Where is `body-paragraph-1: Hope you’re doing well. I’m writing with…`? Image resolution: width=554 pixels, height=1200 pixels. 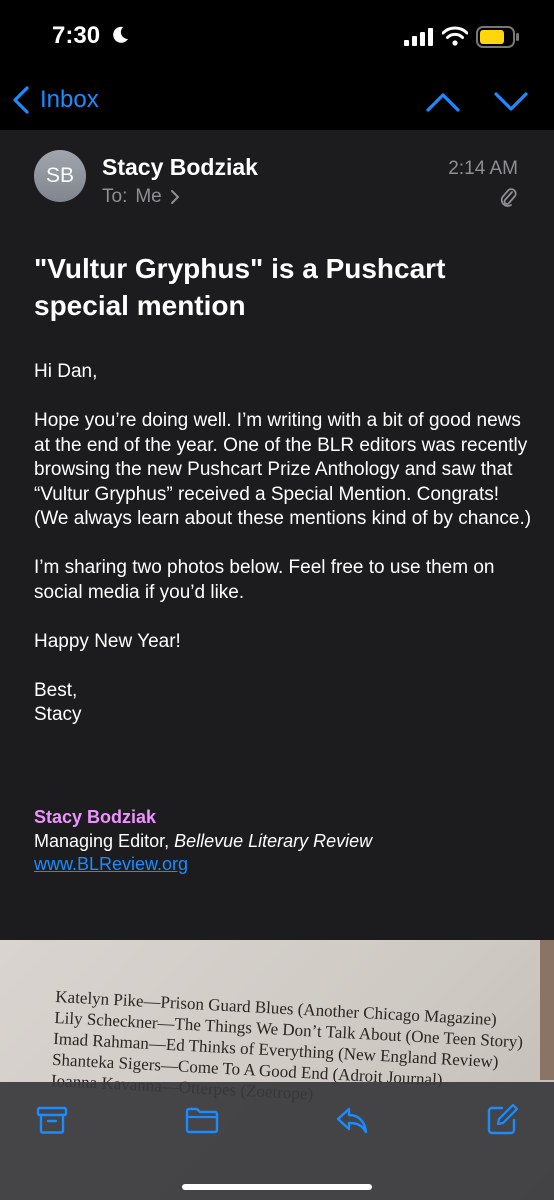
body-paragraph-1: Hope you’re doing well. I’m writing with… is located at coordinates (283, 469).